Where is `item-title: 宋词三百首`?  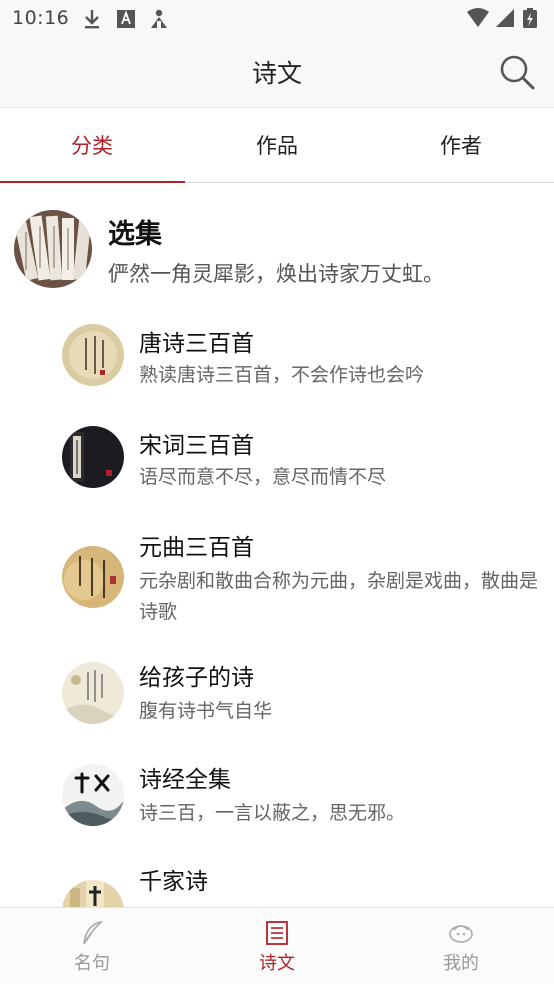 item-title: 宋词三百首 is located at coordinates (196, 446).